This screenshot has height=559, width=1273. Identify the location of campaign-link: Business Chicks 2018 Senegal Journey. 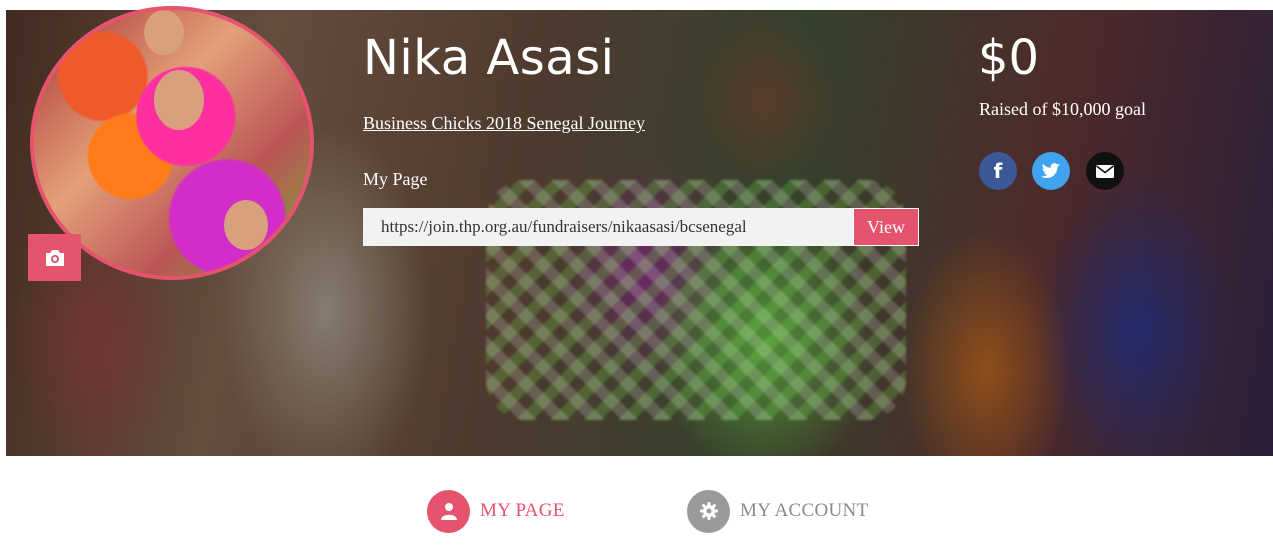
(504, 123).